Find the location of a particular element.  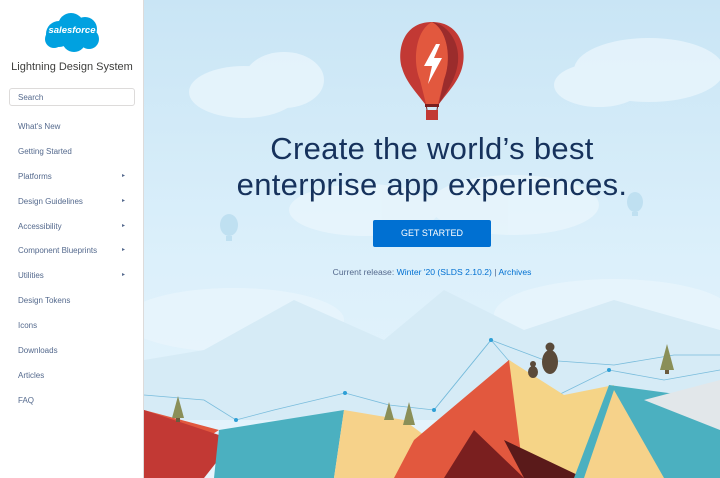

sidebar-item-design-guidelines: Design Guidelines ▸ is located at coordinates (72, 204).